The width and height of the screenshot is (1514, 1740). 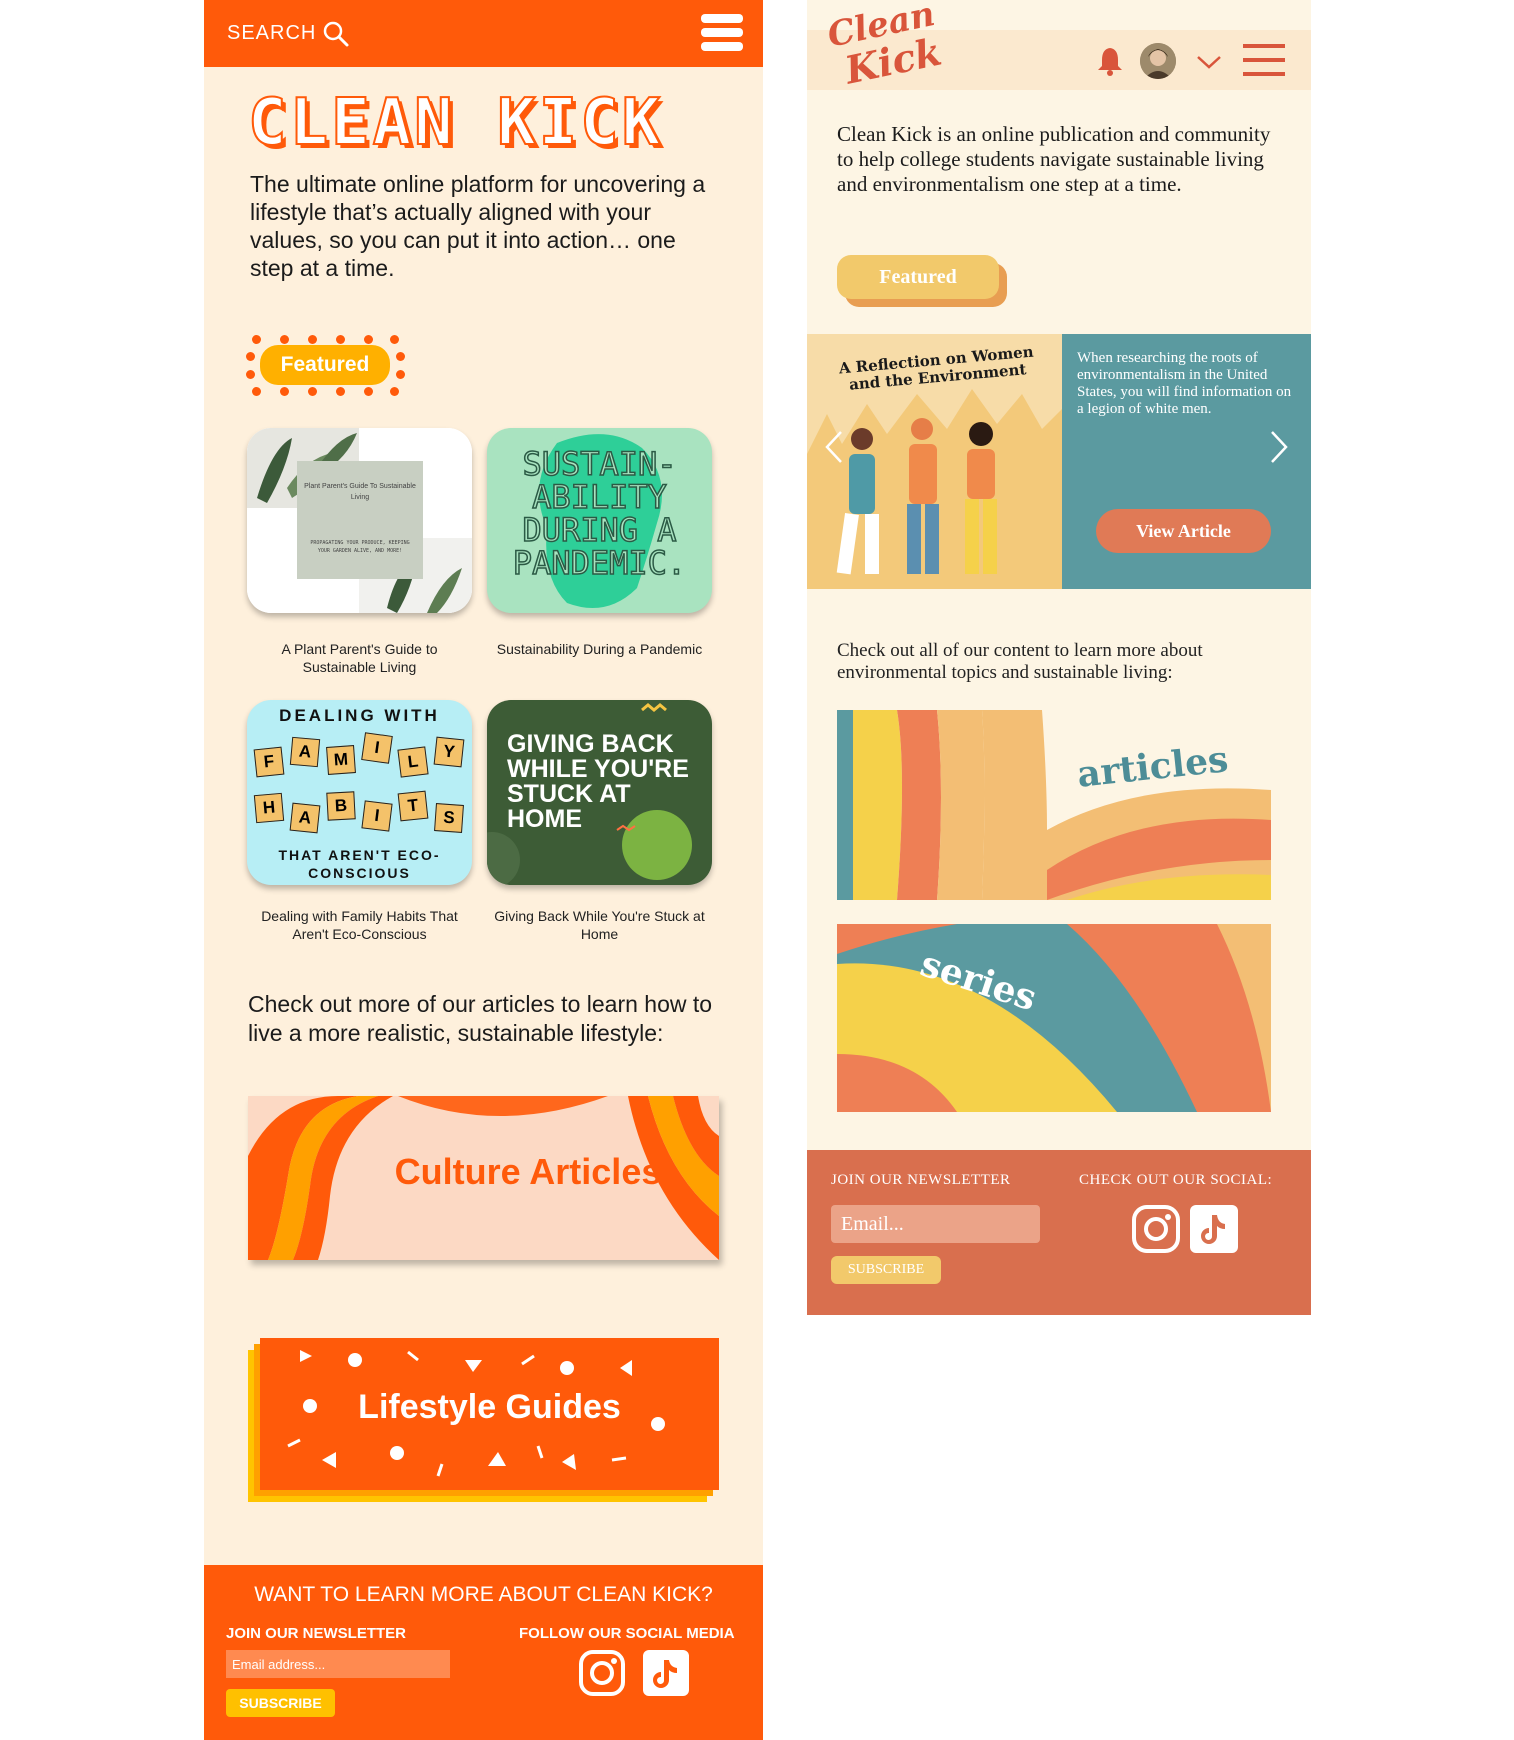 I want to click on featured-badge: Featured, so click(x=325, y=365).